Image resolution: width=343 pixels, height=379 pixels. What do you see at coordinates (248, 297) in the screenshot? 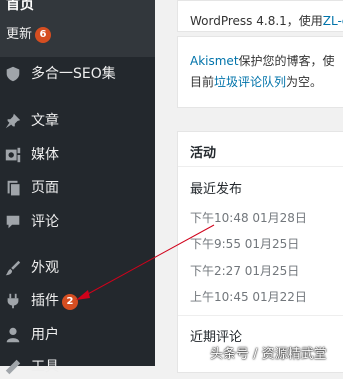
I see `post-date: 上午10:45 01月22日` at bounding box center [248, 297].